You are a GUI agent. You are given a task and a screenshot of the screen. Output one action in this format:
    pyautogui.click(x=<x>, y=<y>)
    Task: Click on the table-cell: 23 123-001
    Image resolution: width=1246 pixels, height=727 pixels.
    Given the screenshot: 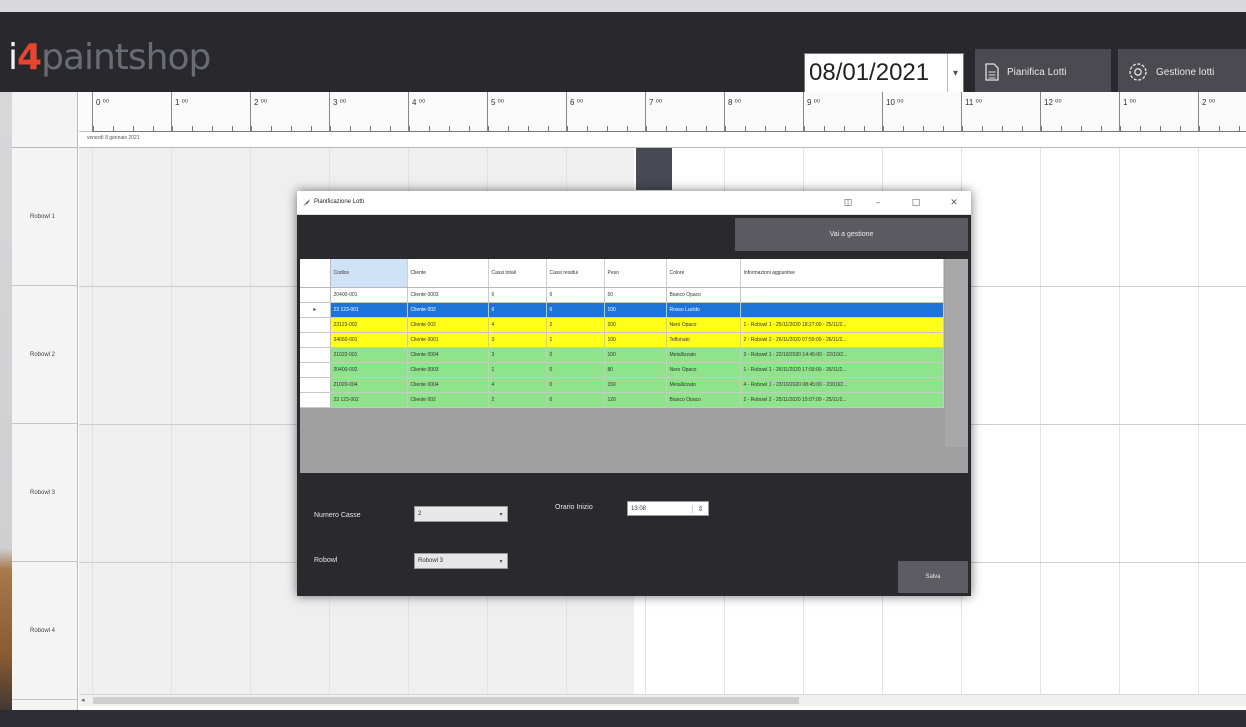 What is the action you would take?
    pyautogui.click(x=369, y=310)
    